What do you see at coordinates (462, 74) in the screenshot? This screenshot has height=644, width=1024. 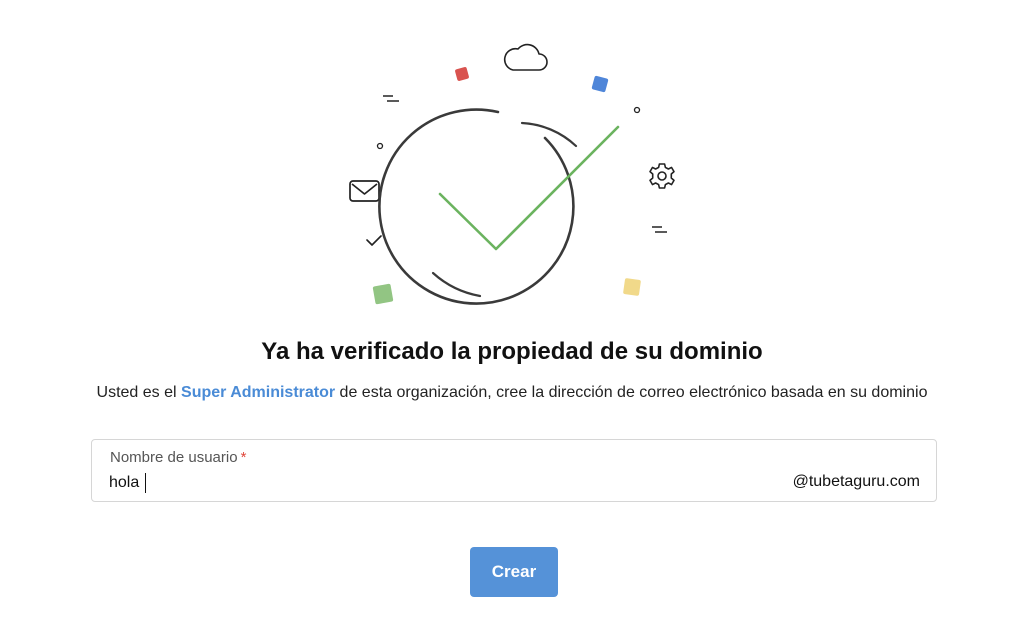 I see `red-square-shape` at bounding box center [462, 74].